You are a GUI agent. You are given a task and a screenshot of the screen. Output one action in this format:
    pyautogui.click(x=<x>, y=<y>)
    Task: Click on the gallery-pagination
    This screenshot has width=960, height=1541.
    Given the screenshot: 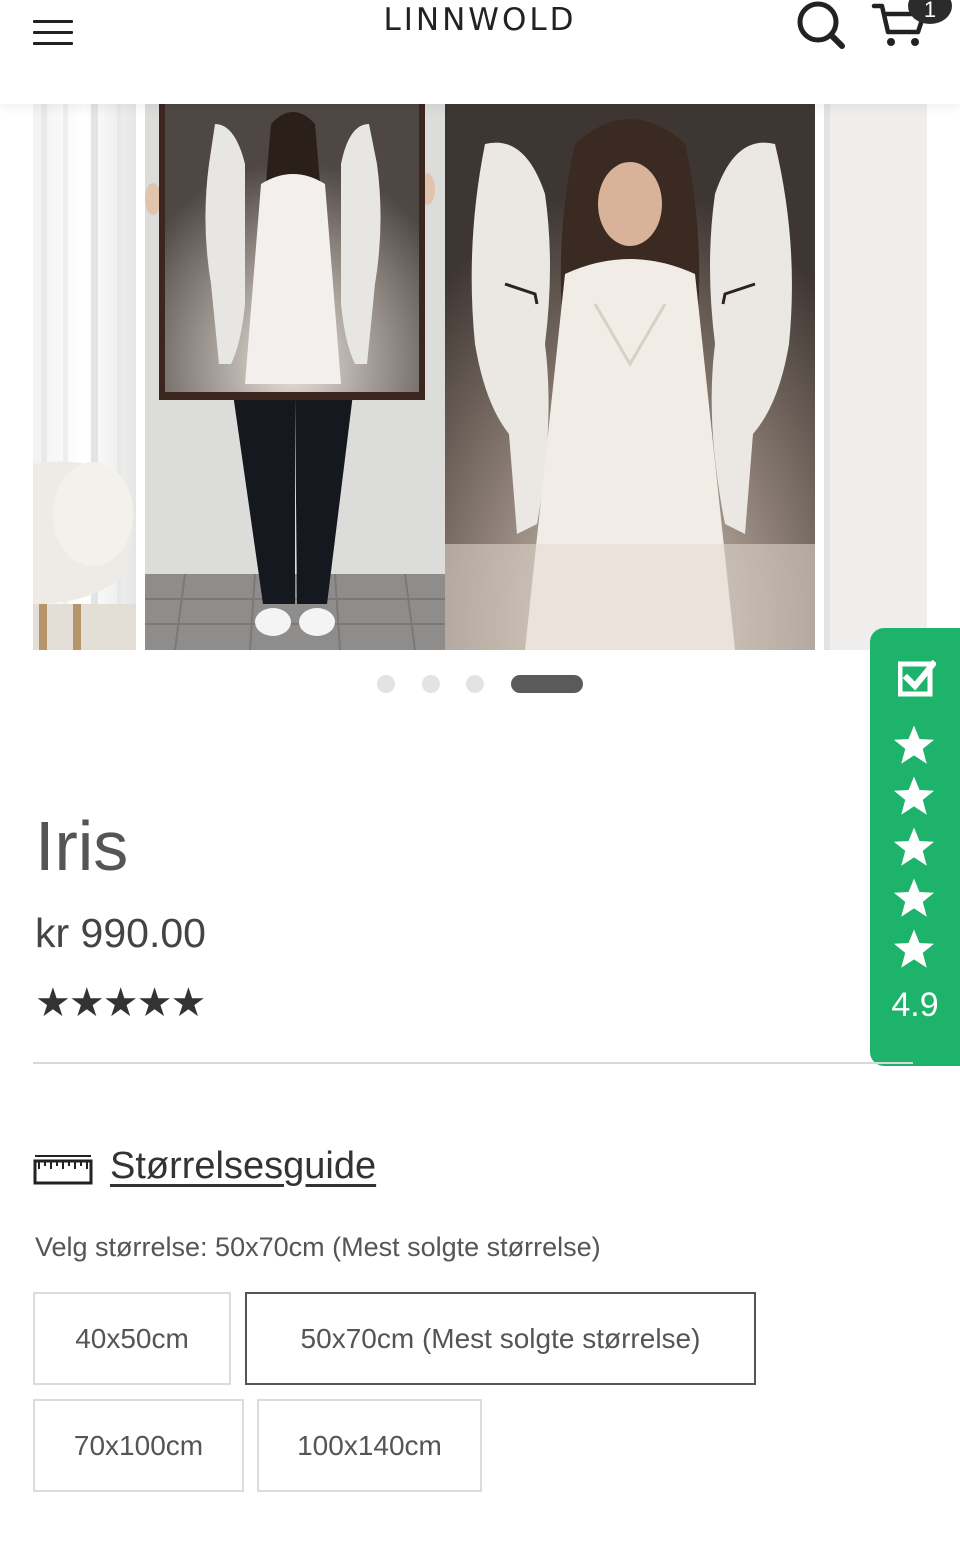 What is the action you would take?
    pyautogui.click(x=480, y=685)
    